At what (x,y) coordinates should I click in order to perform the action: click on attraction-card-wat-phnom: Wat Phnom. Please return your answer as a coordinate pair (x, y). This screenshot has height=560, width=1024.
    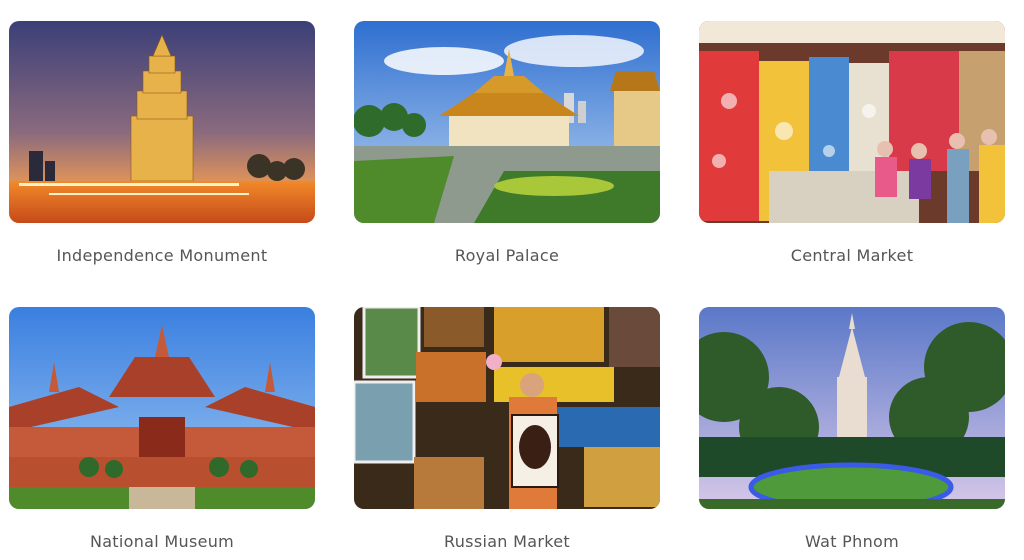
    Looking at the image, I should click on (852, 429).